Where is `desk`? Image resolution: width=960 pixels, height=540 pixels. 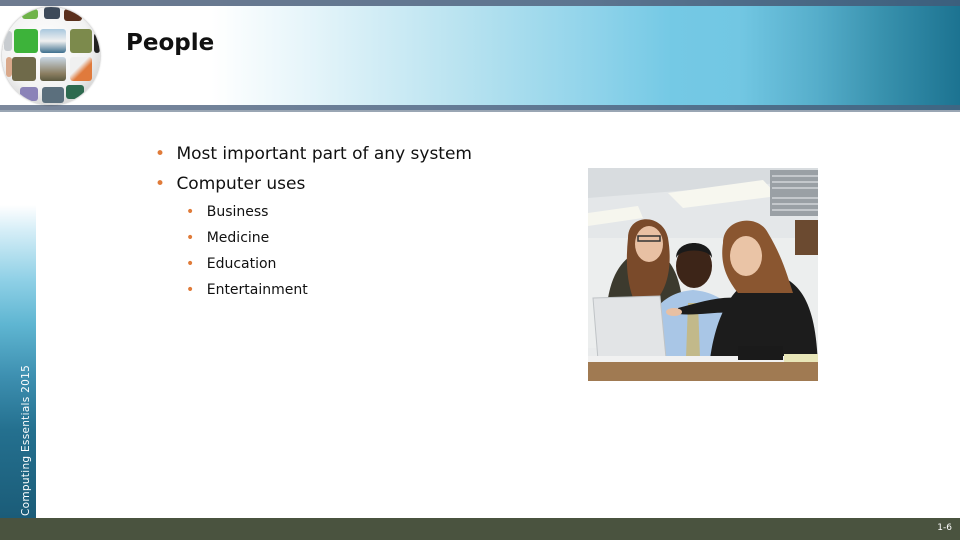
desk is located at coordinates (703, 370).